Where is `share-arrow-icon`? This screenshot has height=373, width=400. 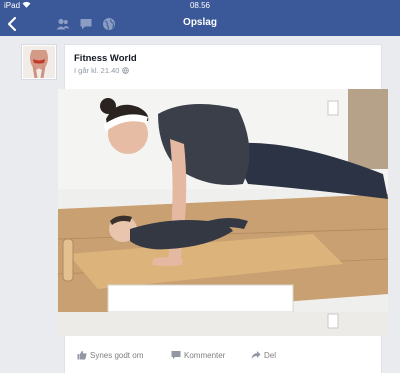 share-arrow-icon is located at coordinates (256, 355).